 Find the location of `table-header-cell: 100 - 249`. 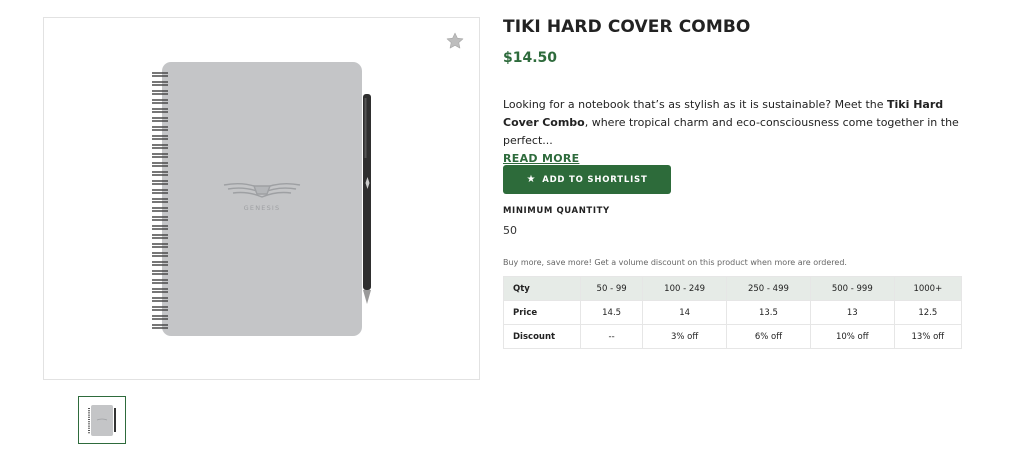

table-header-cell: 100 - 249 is located at coordinates (685, 288).